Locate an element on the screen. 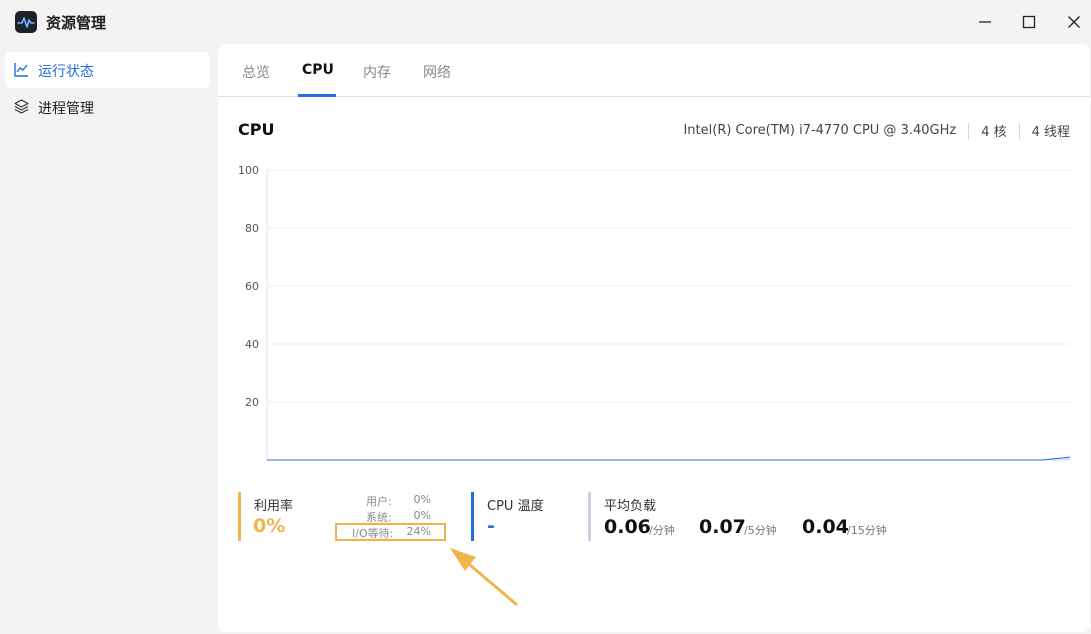 Image resolution: width=1091 pixels, height=634 pixels. cpu-threads: 4 线程 is located at coordinates (1050, 132).